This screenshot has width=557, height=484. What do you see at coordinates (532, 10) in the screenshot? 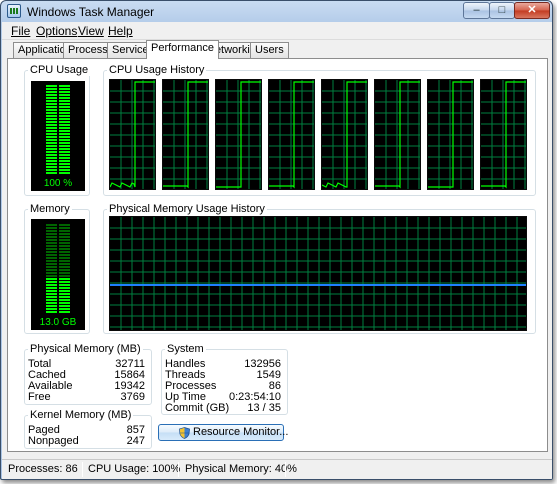
I see `close-button: ✕` at bounding box center [532, 10].